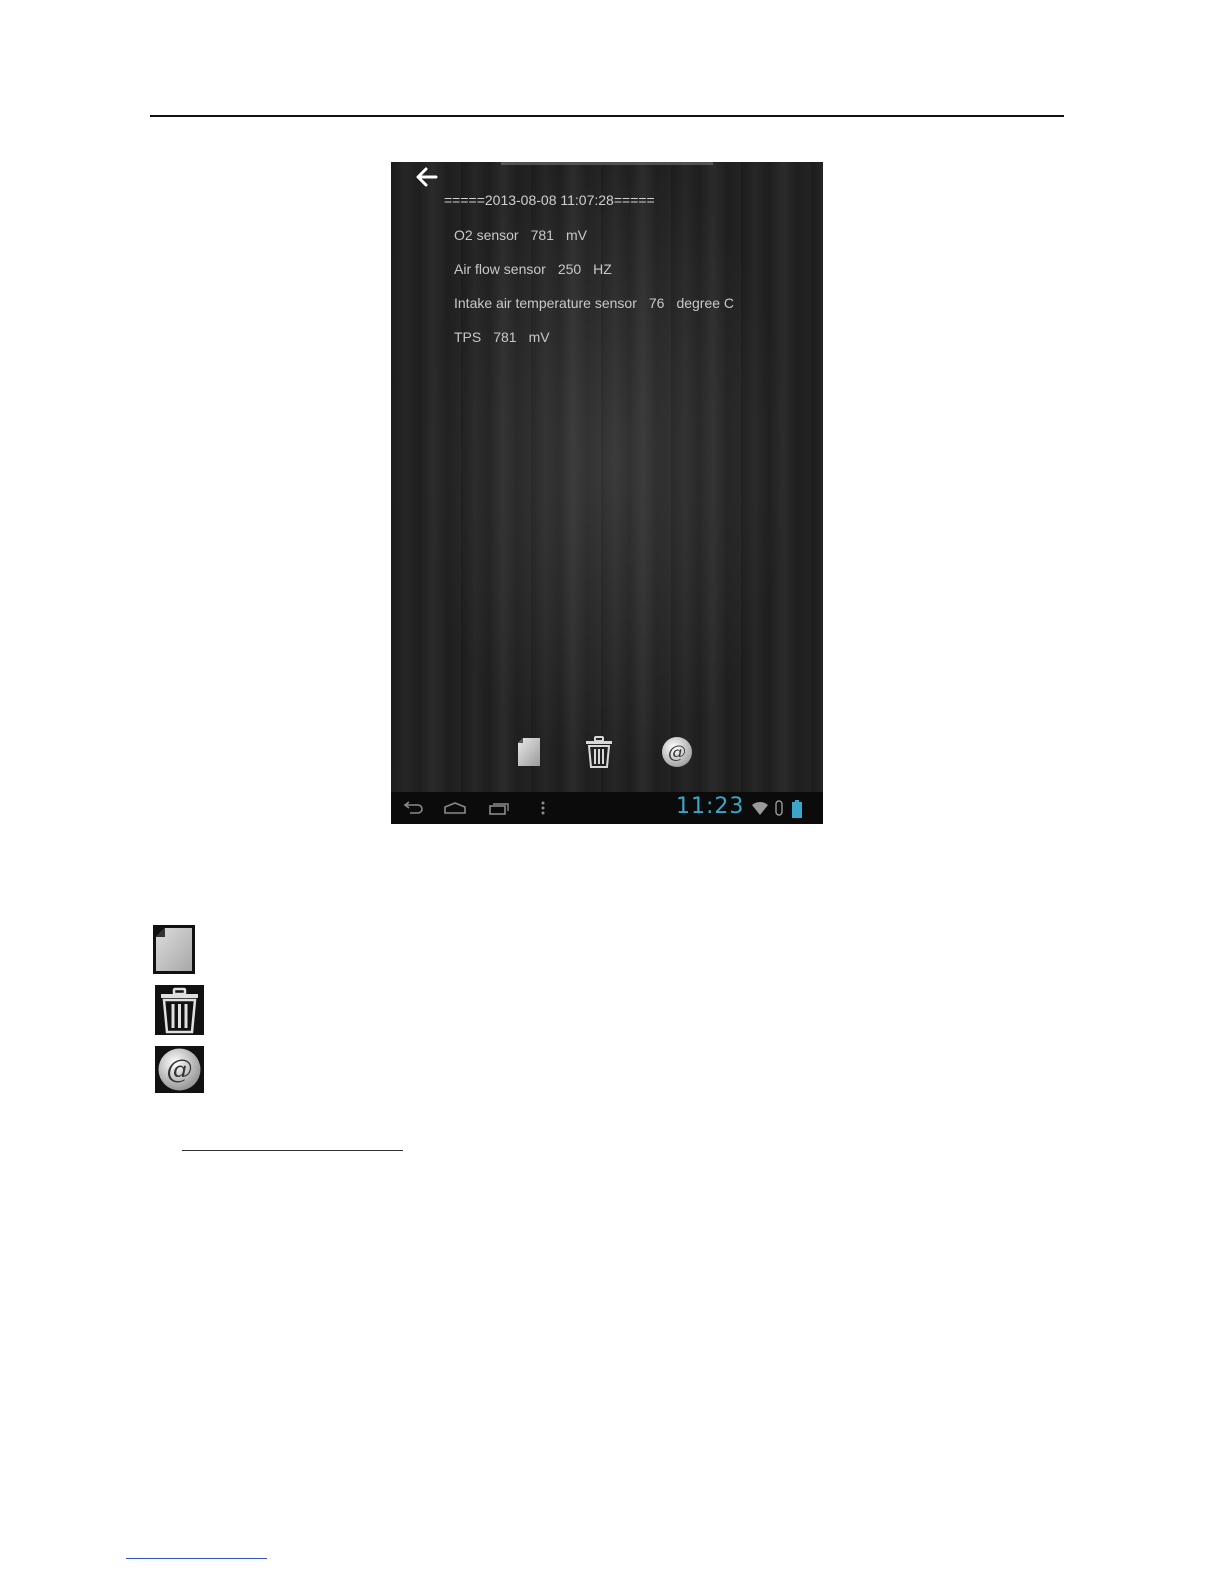 This screenshot has width=1224, height=1584. I want to click on recent-apps-icon, so click(499, 809).